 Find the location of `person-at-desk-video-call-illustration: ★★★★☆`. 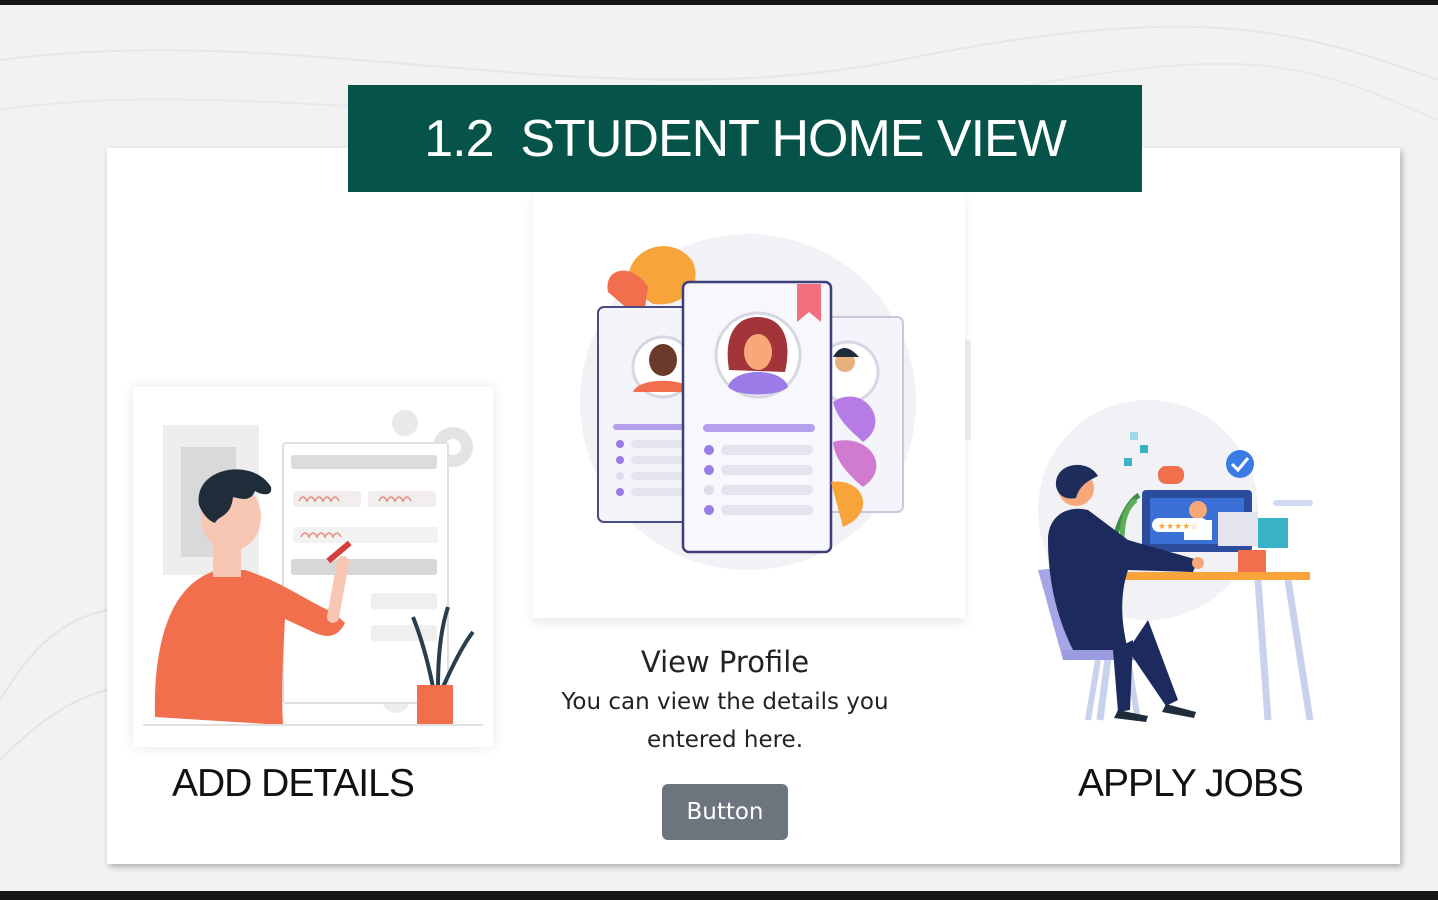

person-at-desk-video-call-illustration: ★★★★☆ is located at coordinates (1176, 561).